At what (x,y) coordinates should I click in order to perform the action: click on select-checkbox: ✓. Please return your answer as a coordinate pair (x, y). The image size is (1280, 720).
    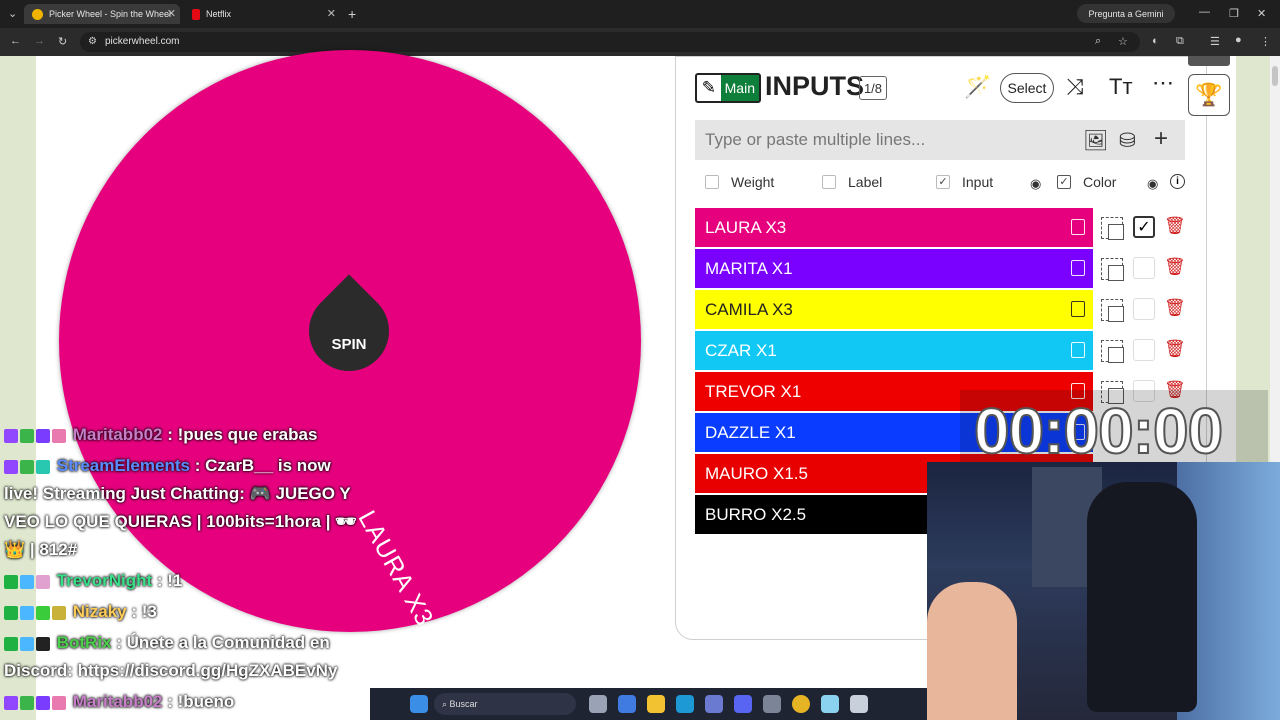
    Looking at the image, I should click on (1144, 227).